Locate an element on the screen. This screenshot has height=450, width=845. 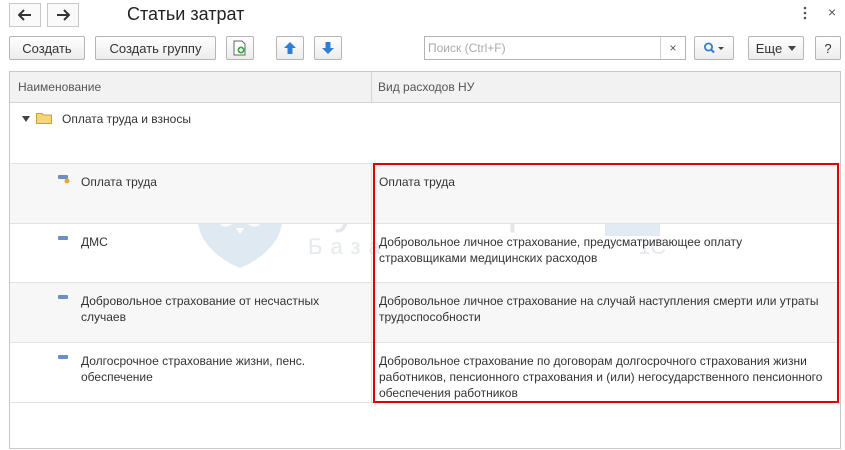
magnifier-dropdown-icon is located at coordinates (714, 48).